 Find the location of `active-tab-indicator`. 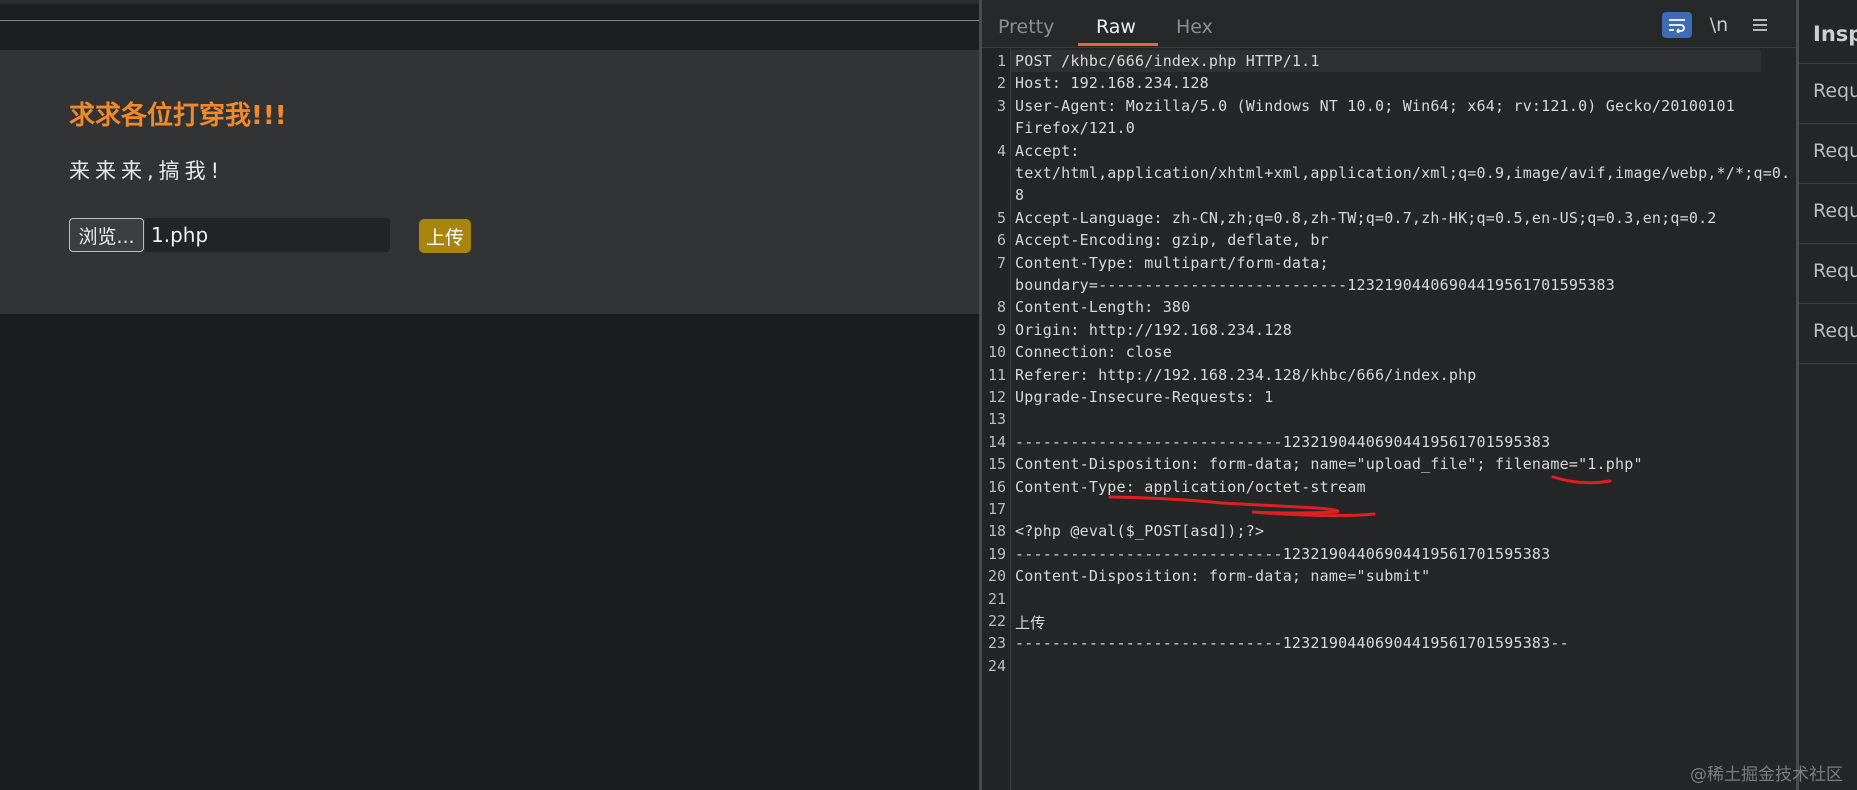

active-tab-indicator is located at coordinates (1118, 44).